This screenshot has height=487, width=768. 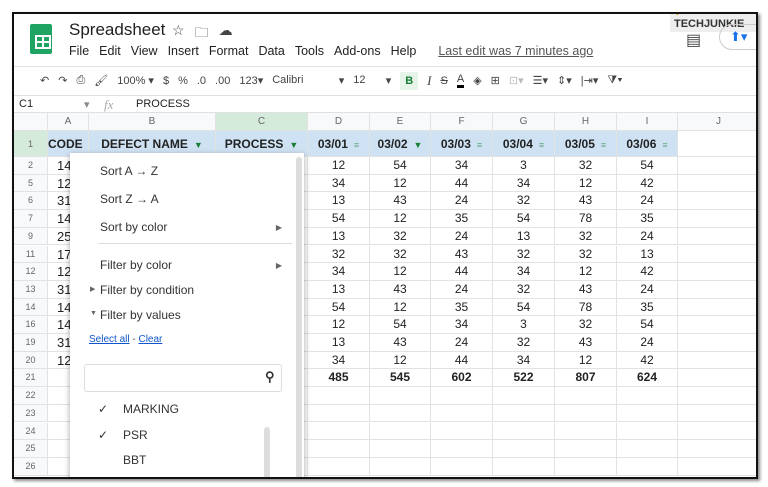 I want to click on column-header-H: H, so click(x=586, y=122).